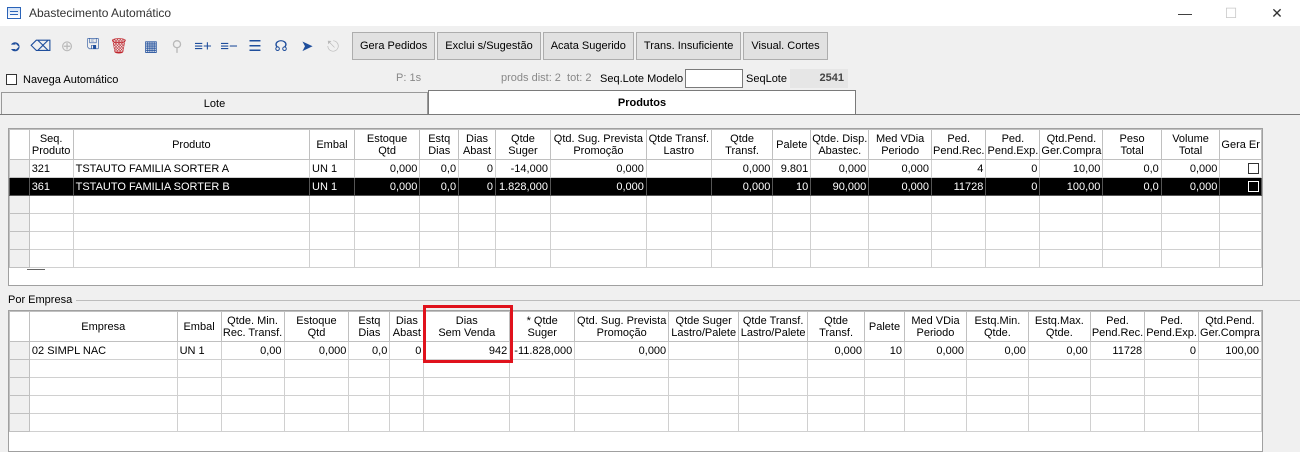 The image size is (1300, 452). I want to click on minimize-icon: —, so click(1185, 13).